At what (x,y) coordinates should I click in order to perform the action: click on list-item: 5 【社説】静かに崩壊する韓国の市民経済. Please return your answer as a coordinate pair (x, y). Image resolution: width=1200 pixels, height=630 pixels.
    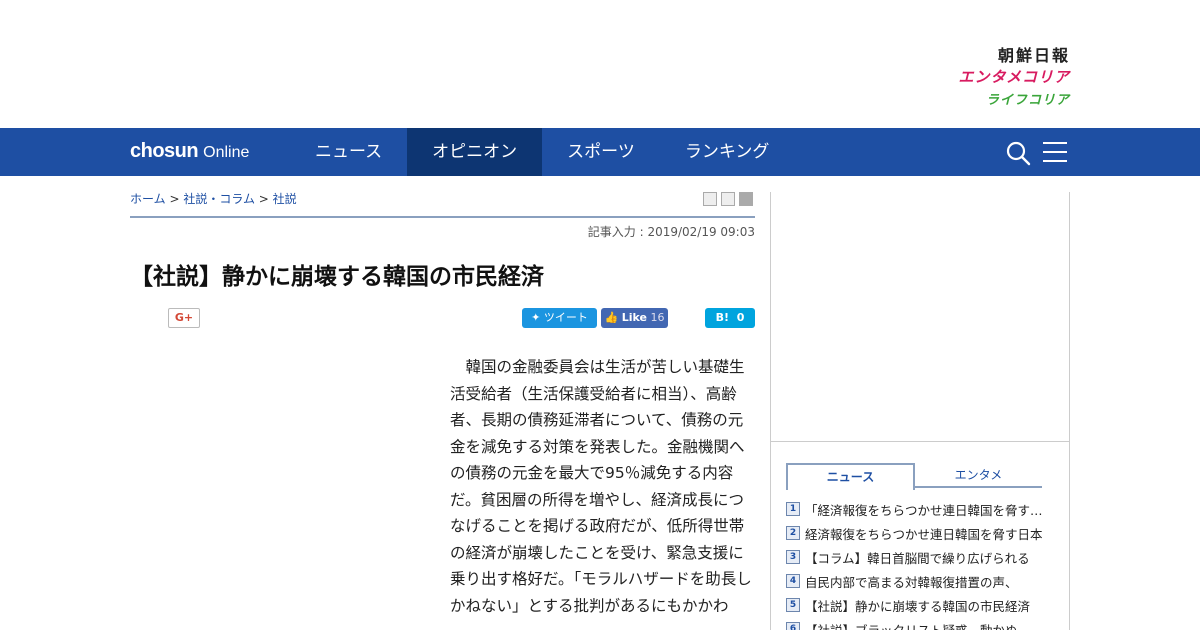
    Looking at the image, I should click on (917, 605).